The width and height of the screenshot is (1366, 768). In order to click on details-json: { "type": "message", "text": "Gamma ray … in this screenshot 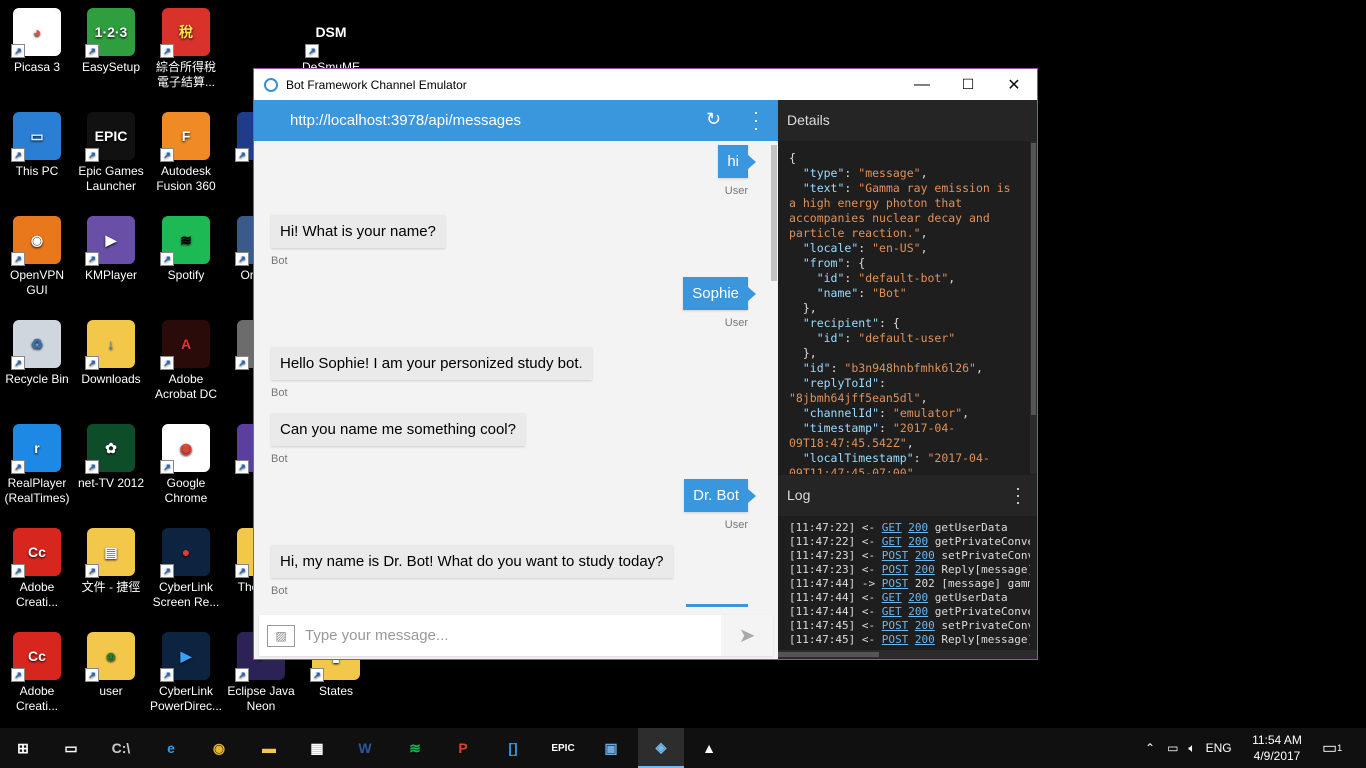, I will do `click(904, 307)`.